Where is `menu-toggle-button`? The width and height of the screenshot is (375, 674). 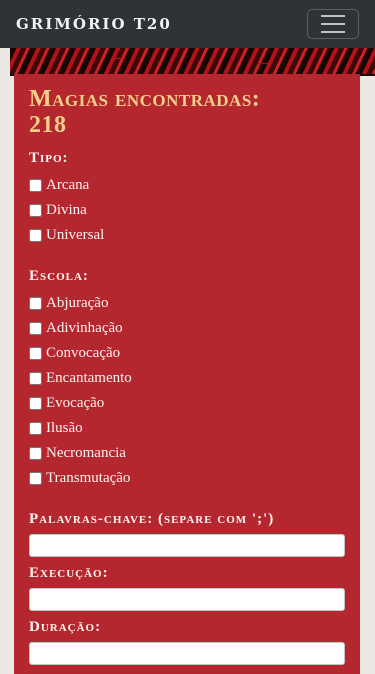
menu-toggle-button is located at coordinates (333, 24).